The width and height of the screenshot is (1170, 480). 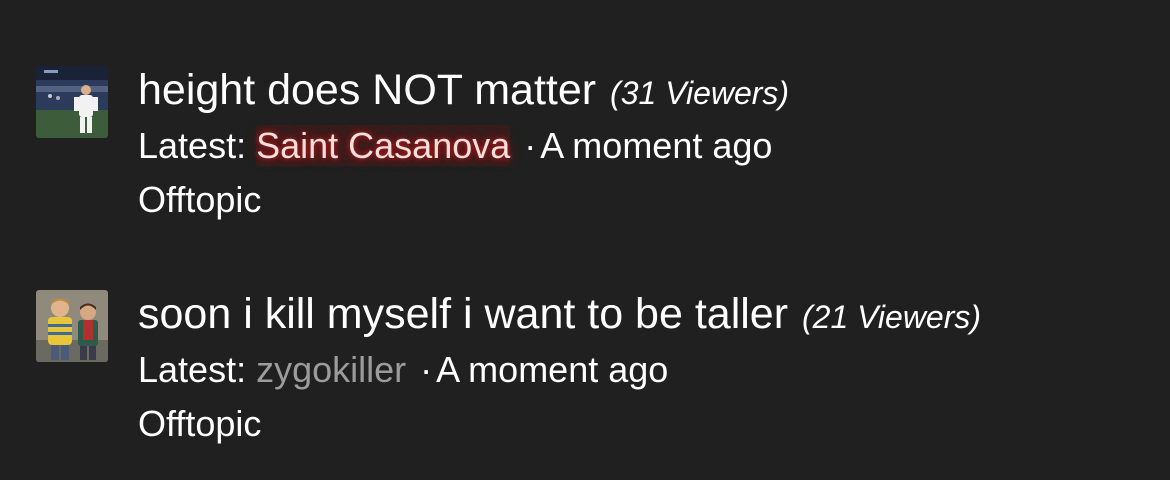 I want to click on thread-title: height does NOT matter, so click(x=367, y=90).